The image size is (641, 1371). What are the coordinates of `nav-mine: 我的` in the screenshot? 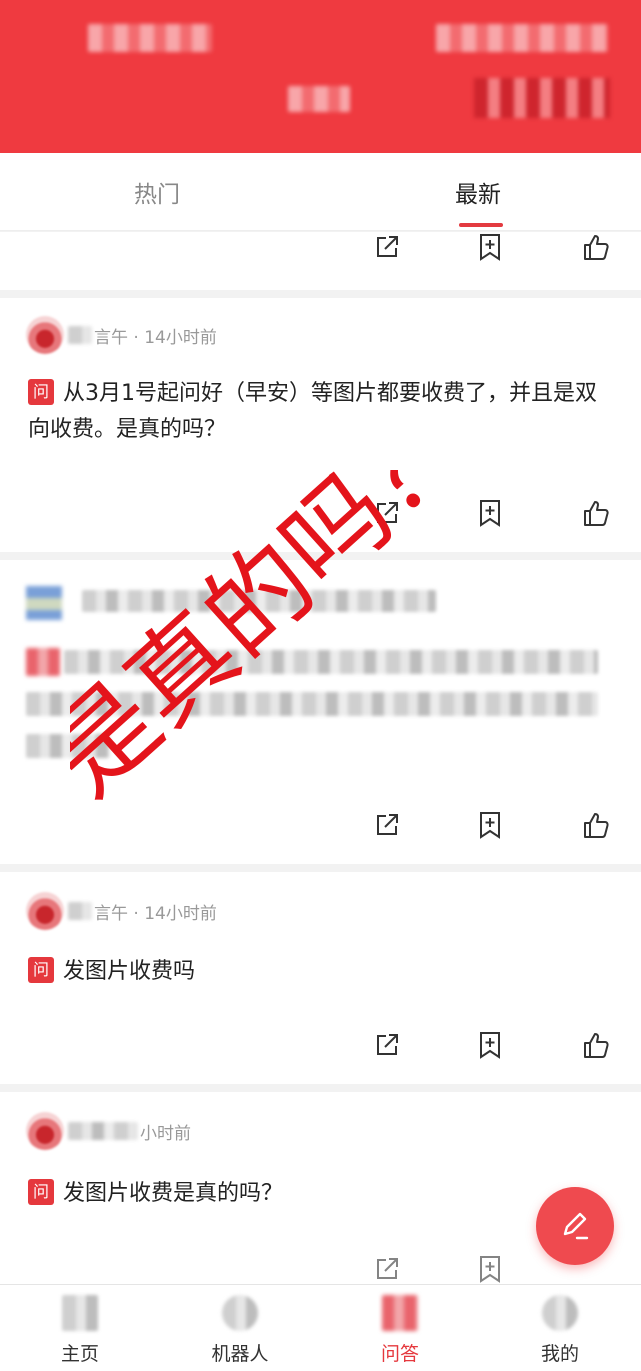 It's located at (560, 1328).